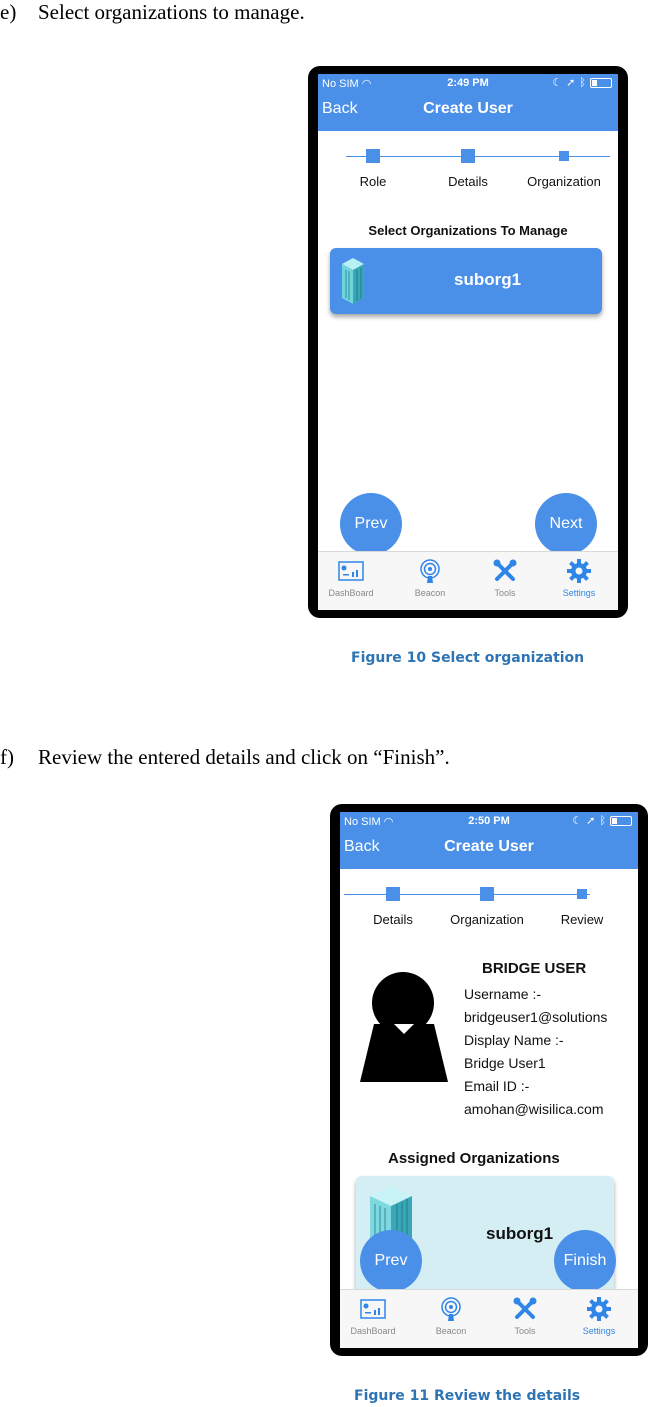  Describe the element at coordinates (503, 994) in the screenshot. I see `username-label: Username :-` at that location.